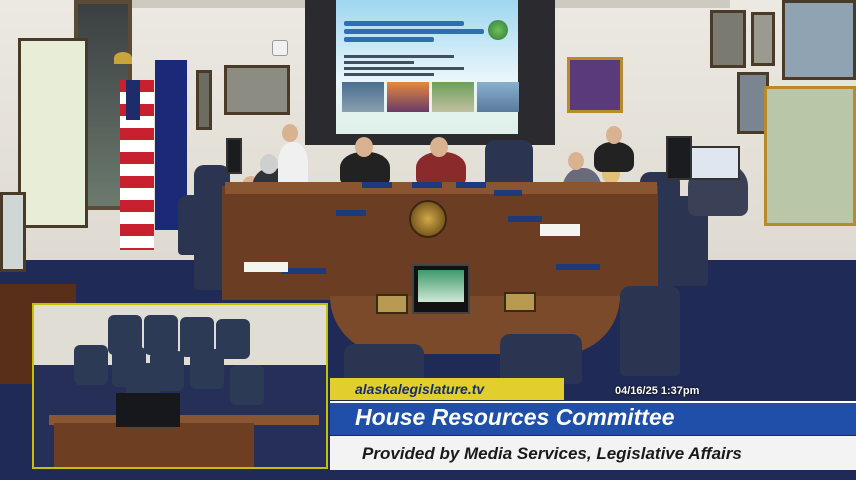 The width and height of the screenshot is (856, 480). I want to click on wall-photo-frame-left, so click(13, 232).